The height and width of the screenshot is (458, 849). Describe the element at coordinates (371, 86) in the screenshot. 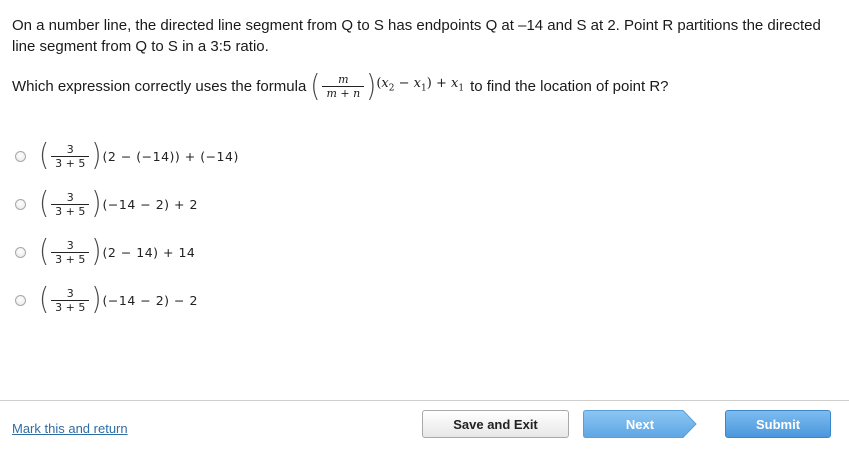

I see `right-paren: )` at that location.